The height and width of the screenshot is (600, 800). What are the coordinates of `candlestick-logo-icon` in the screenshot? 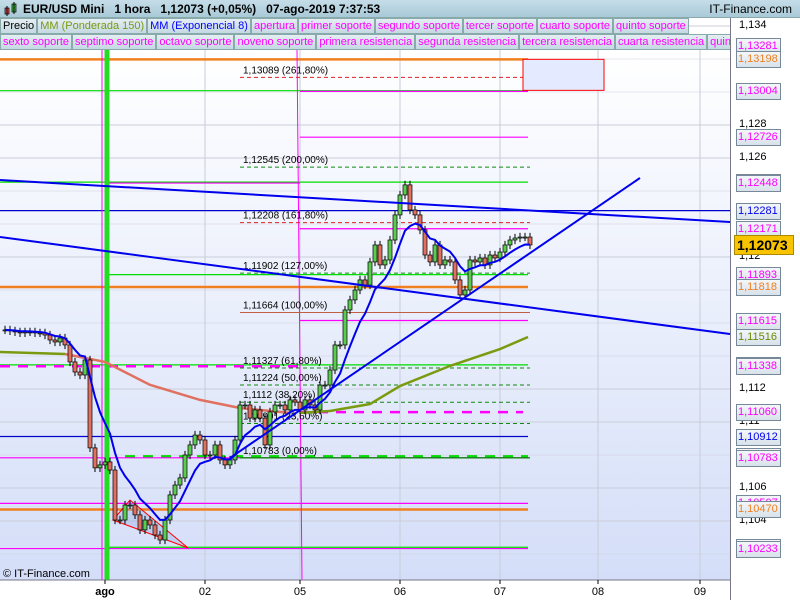 It's located at (10, 9).